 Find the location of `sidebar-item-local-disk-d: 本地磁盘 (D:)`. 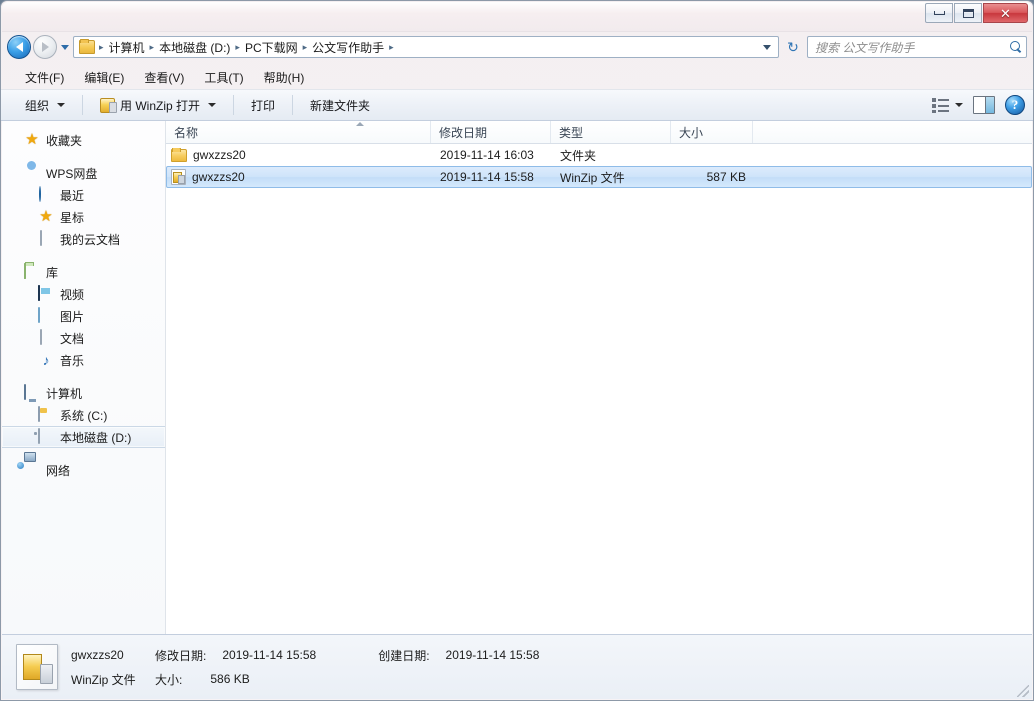

sidebar-item-local-disk-d: 本地磁盘 (D:) is located at coordinates (83, 437).